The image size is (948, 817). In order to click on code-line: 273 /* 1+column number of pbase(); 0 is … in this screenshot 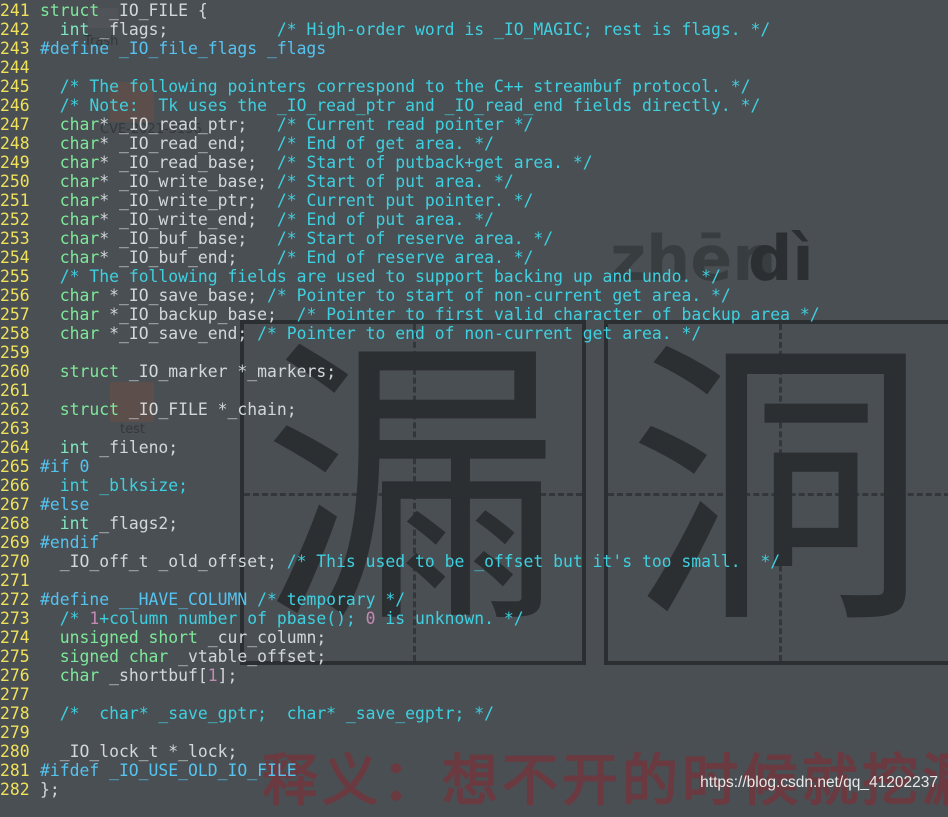, I will do `click(410, 618)`.